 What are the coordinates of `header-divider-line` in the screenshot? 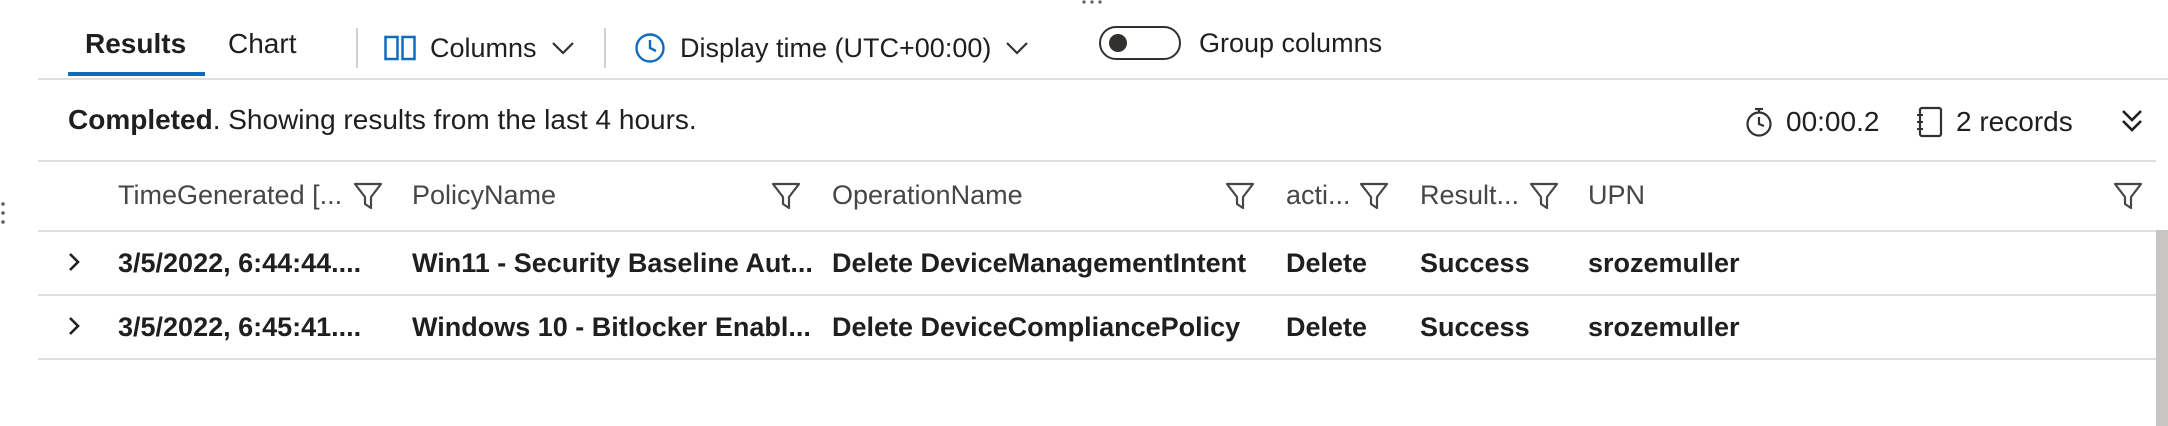 It's located at (1097, 231).